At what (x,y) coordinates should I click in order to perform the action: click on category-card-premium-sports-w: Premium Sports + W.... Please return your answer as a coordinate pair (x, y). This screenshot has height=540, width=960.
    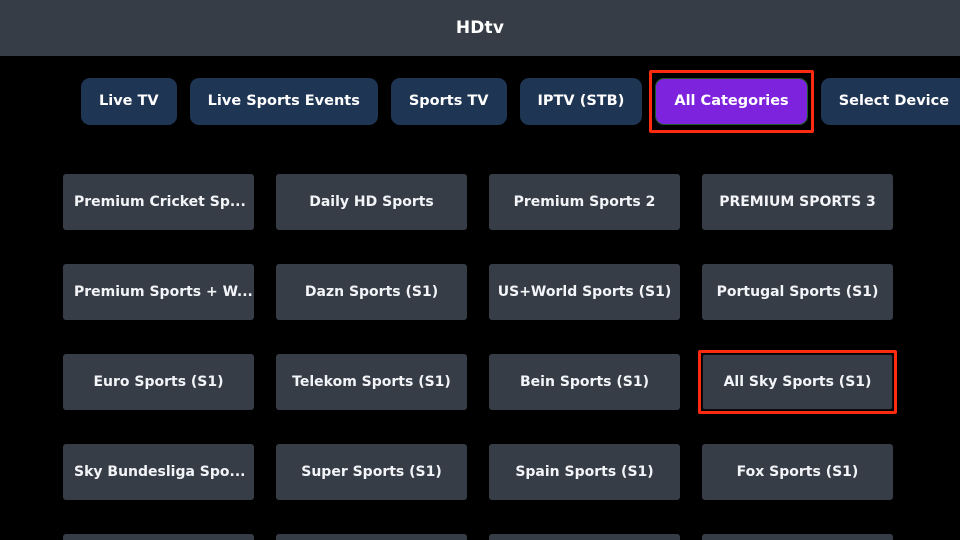
    Looking at the image, I should click on (158, 292).